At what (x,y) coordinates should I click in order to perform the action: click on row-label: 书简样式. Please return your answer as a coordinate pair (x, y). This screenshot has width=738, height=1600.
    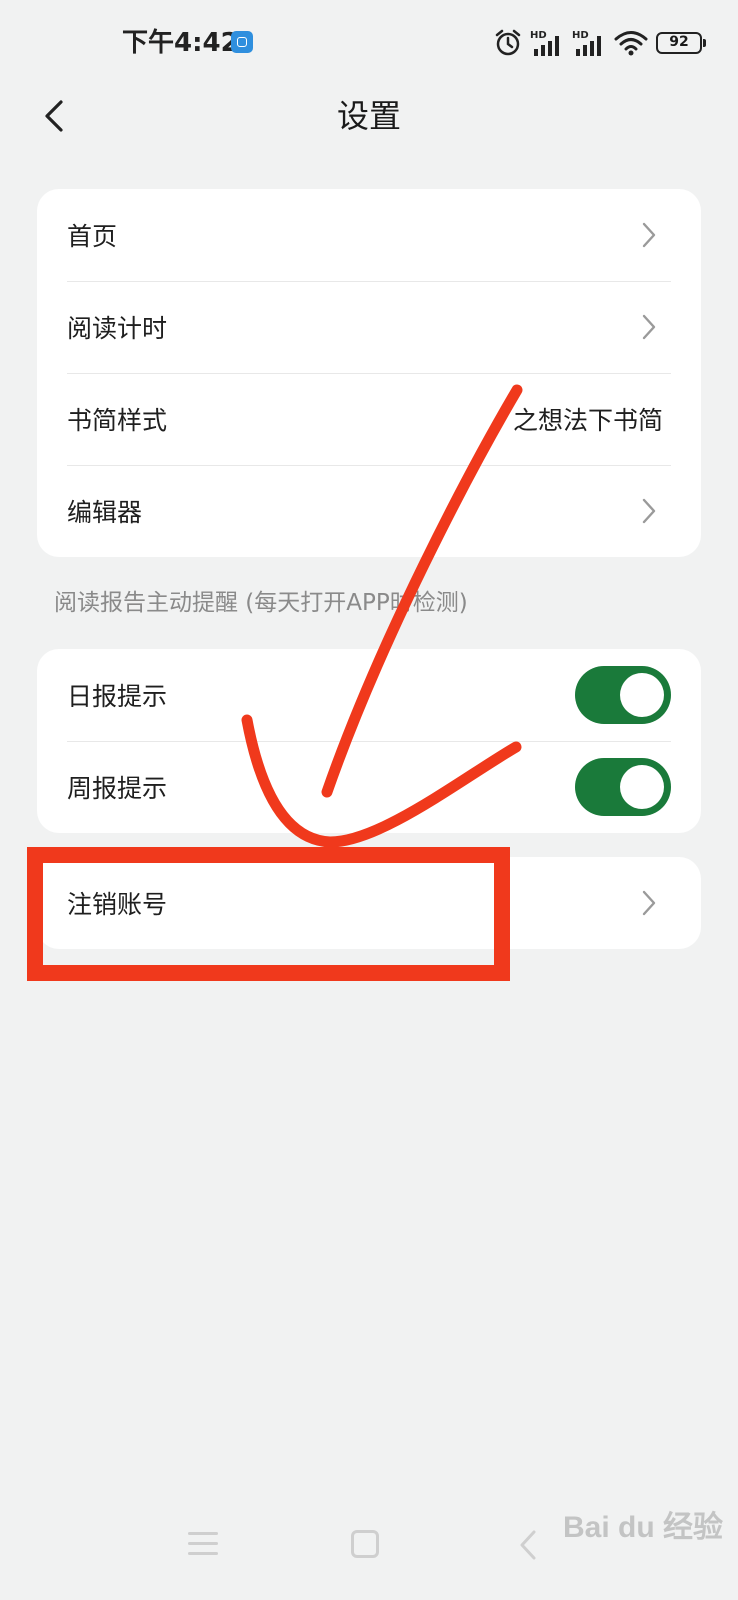
    Looking at the image, I should click on (117, 420).